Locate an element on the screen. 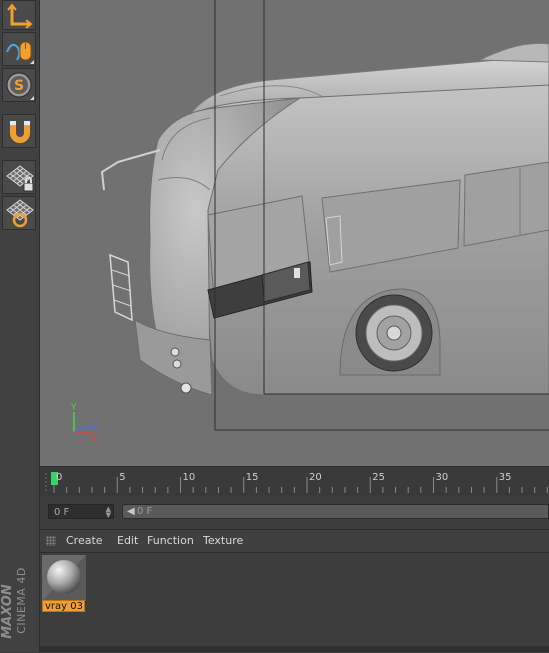 This screenshot has height=653, width=549. axis-x-label: X is located at coordinates (94, 439).